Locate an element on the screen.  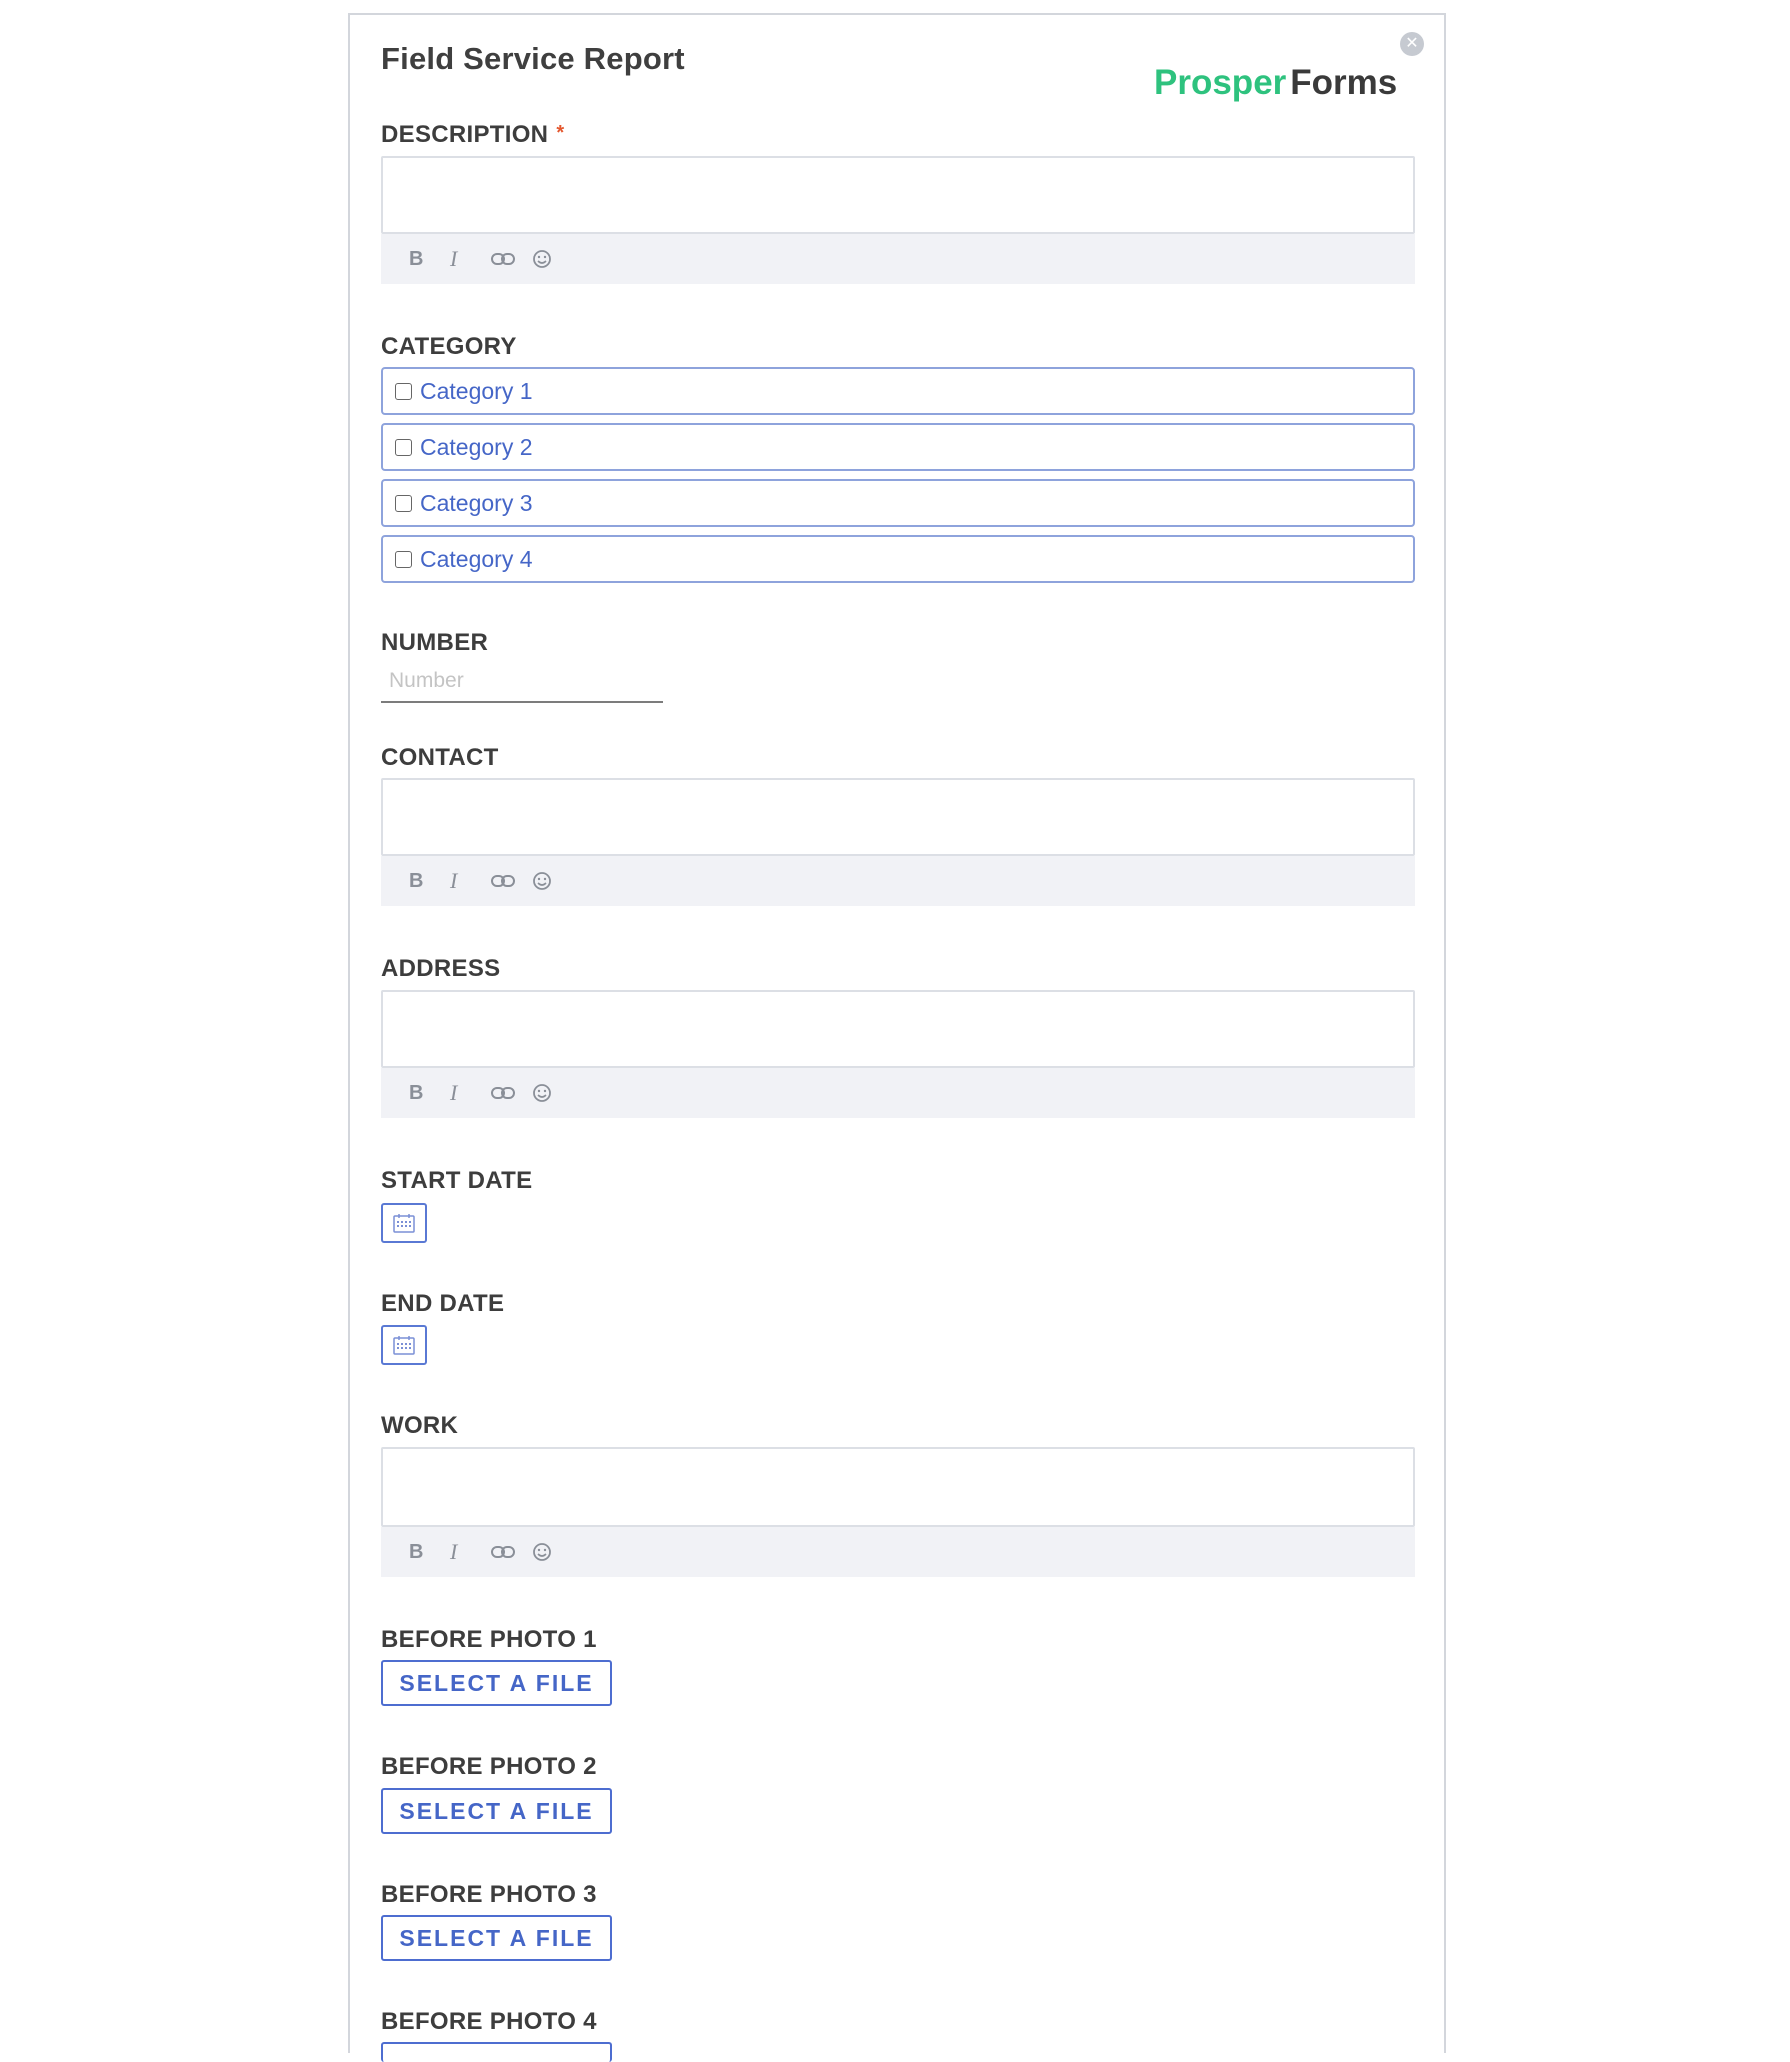
contact-editor: B I is located at coordinates (898, 842).